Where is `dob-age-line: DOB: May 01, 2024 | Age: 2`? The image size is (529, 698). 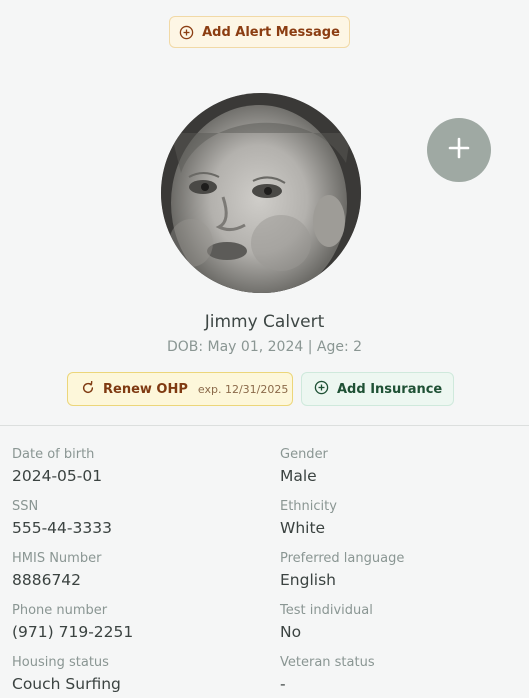
dob-age-line: DOB: May 01, 2024 | Age: 2 is located at coordinates (264, 347).